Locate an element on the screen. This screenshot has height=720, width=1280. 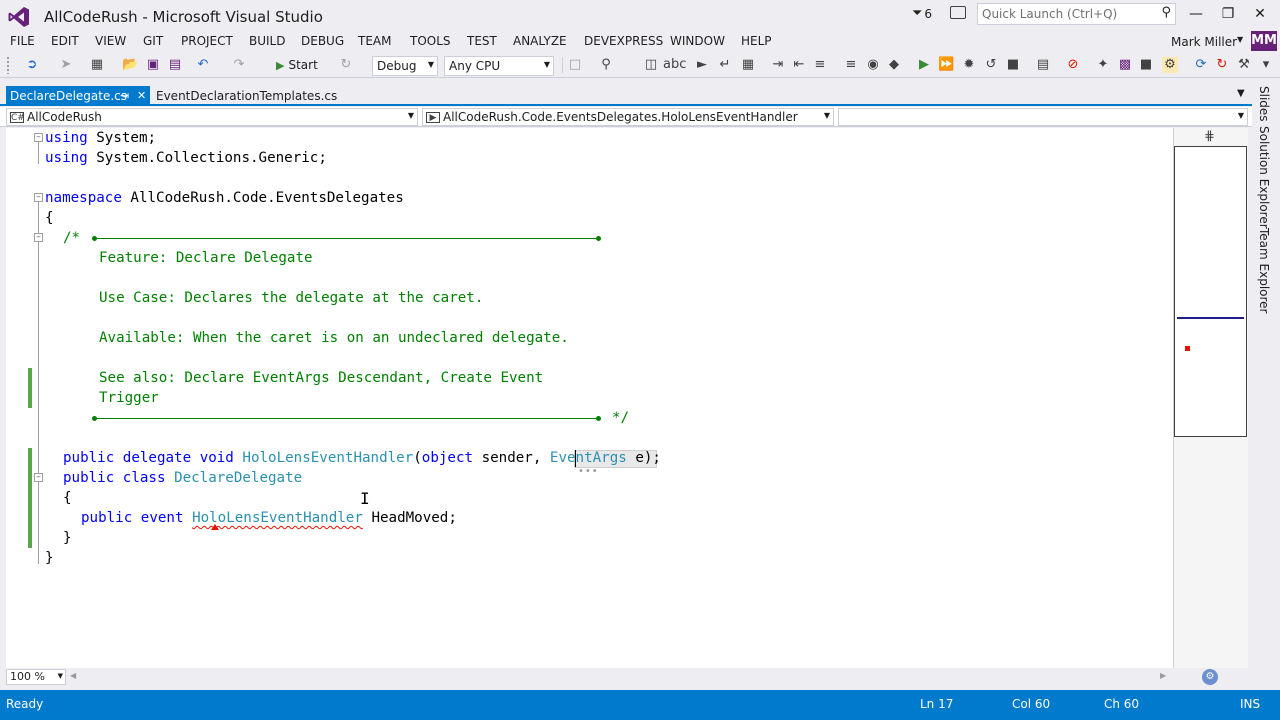
close-icon: ✕ is located at coordinates (141, 95).